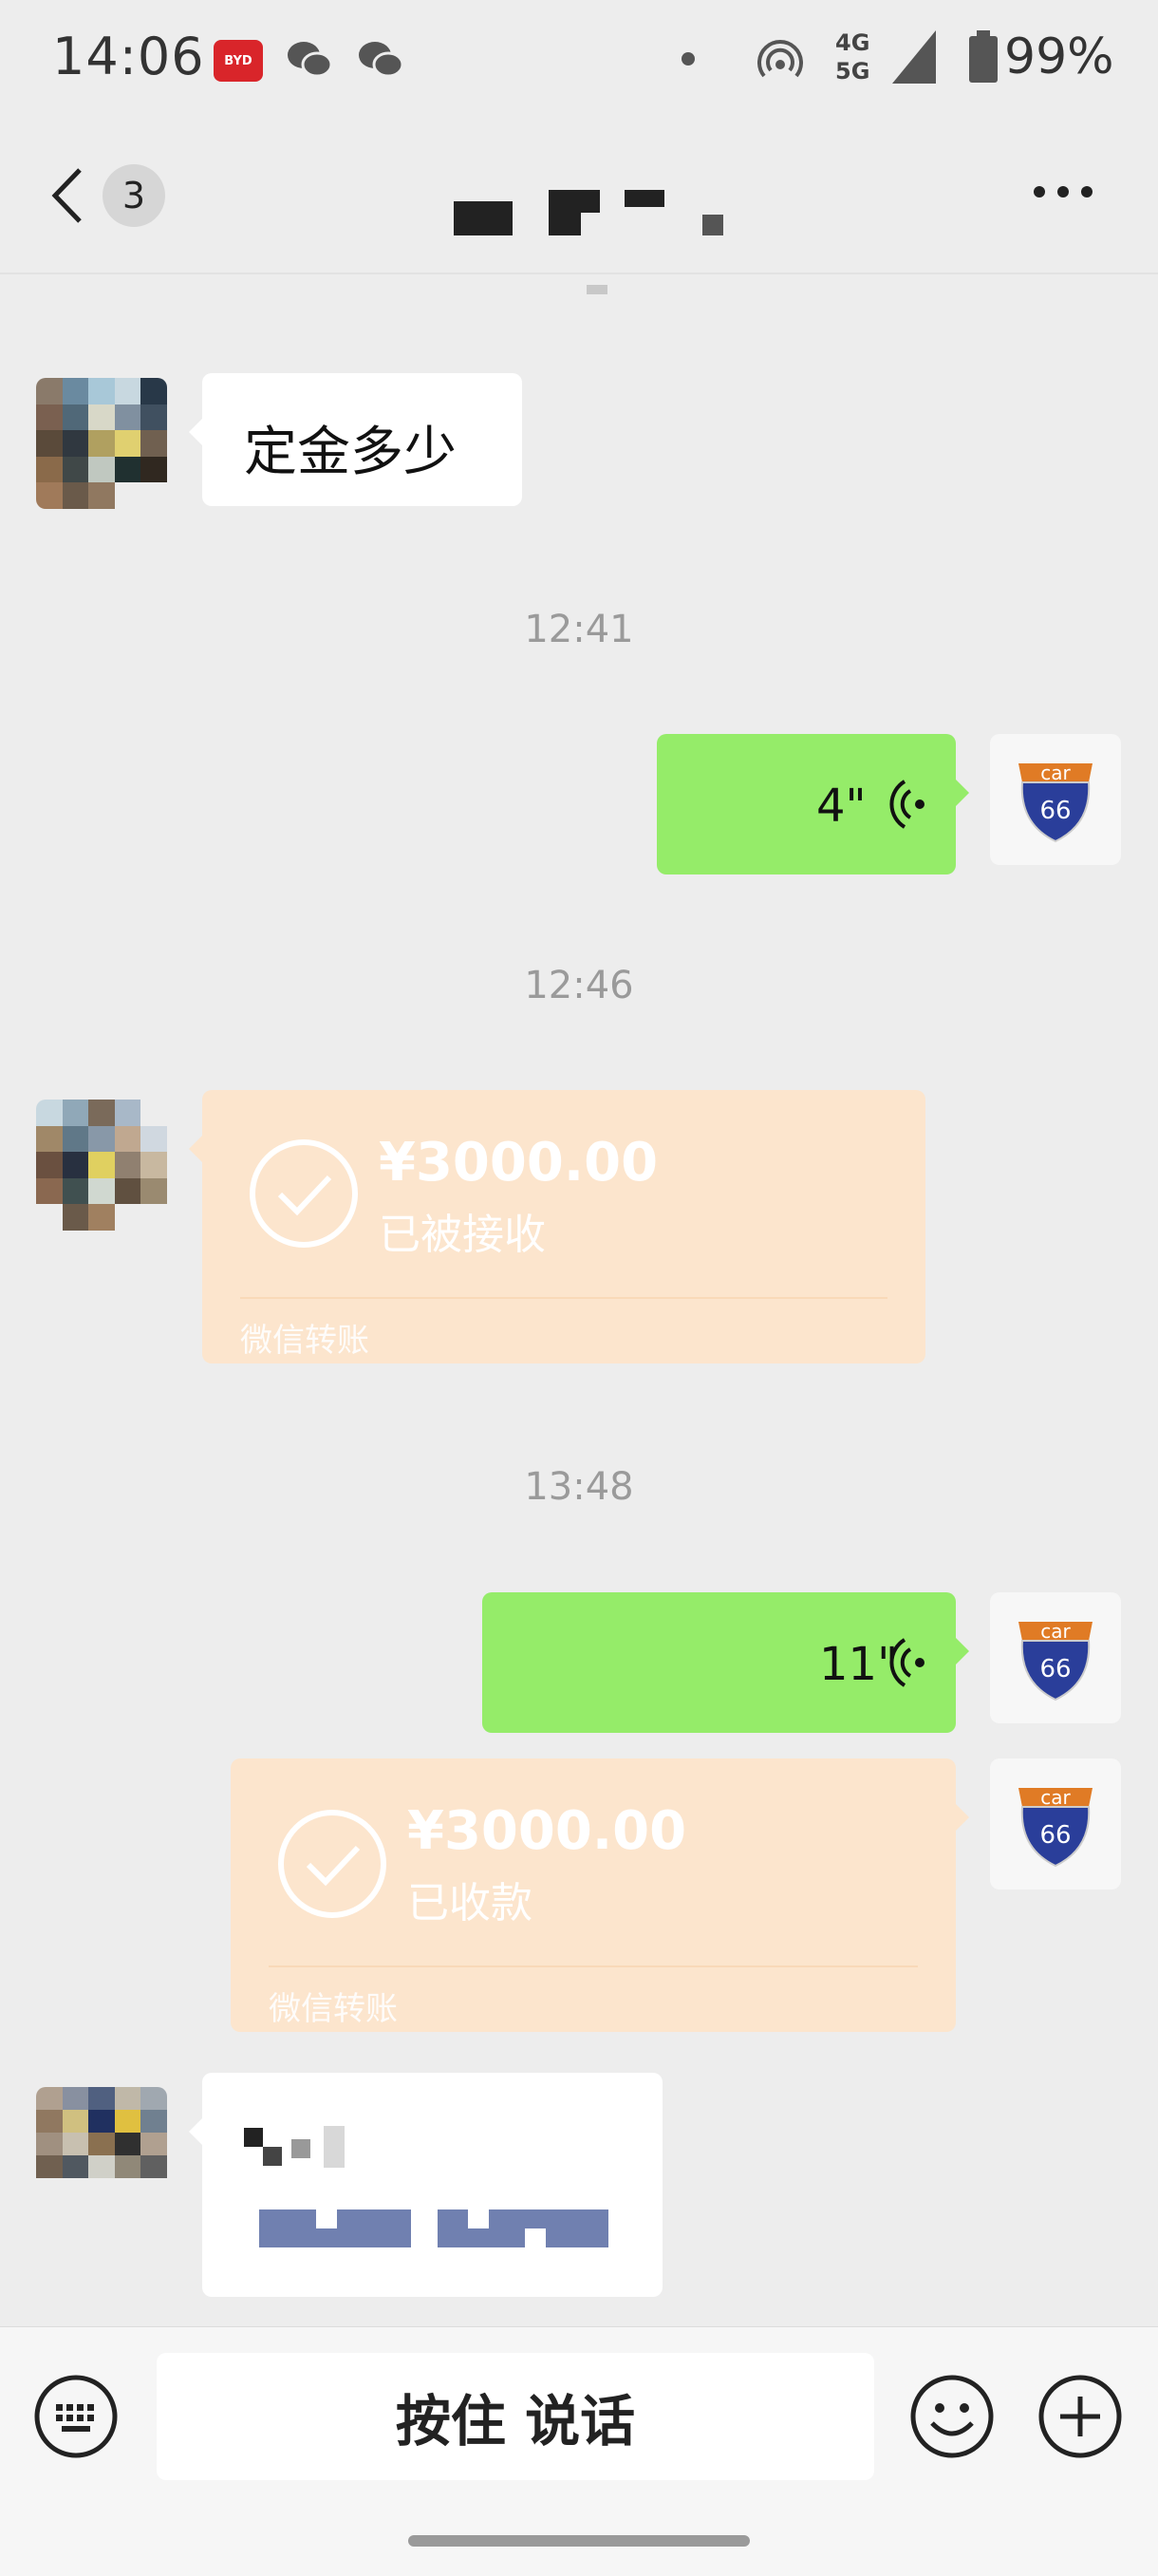  What do you see at coordinates (469, 1903) in the screenshot?
I see `transfer-status: 已收款` at bounding box center [469, 1903].